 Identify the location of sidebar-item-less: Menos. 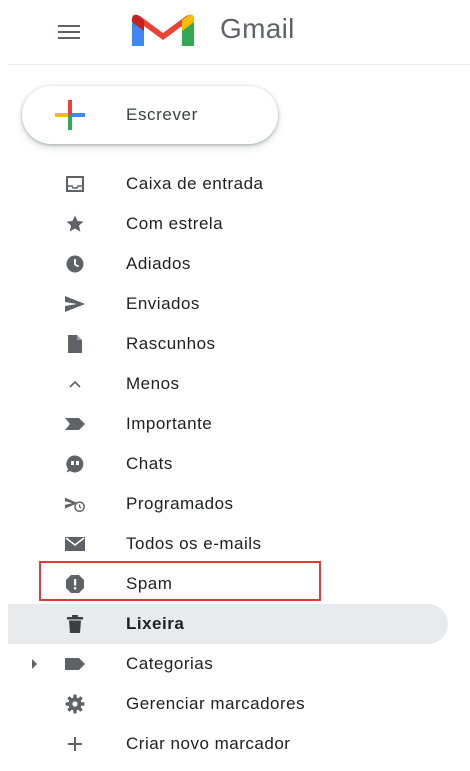
(235, 384).